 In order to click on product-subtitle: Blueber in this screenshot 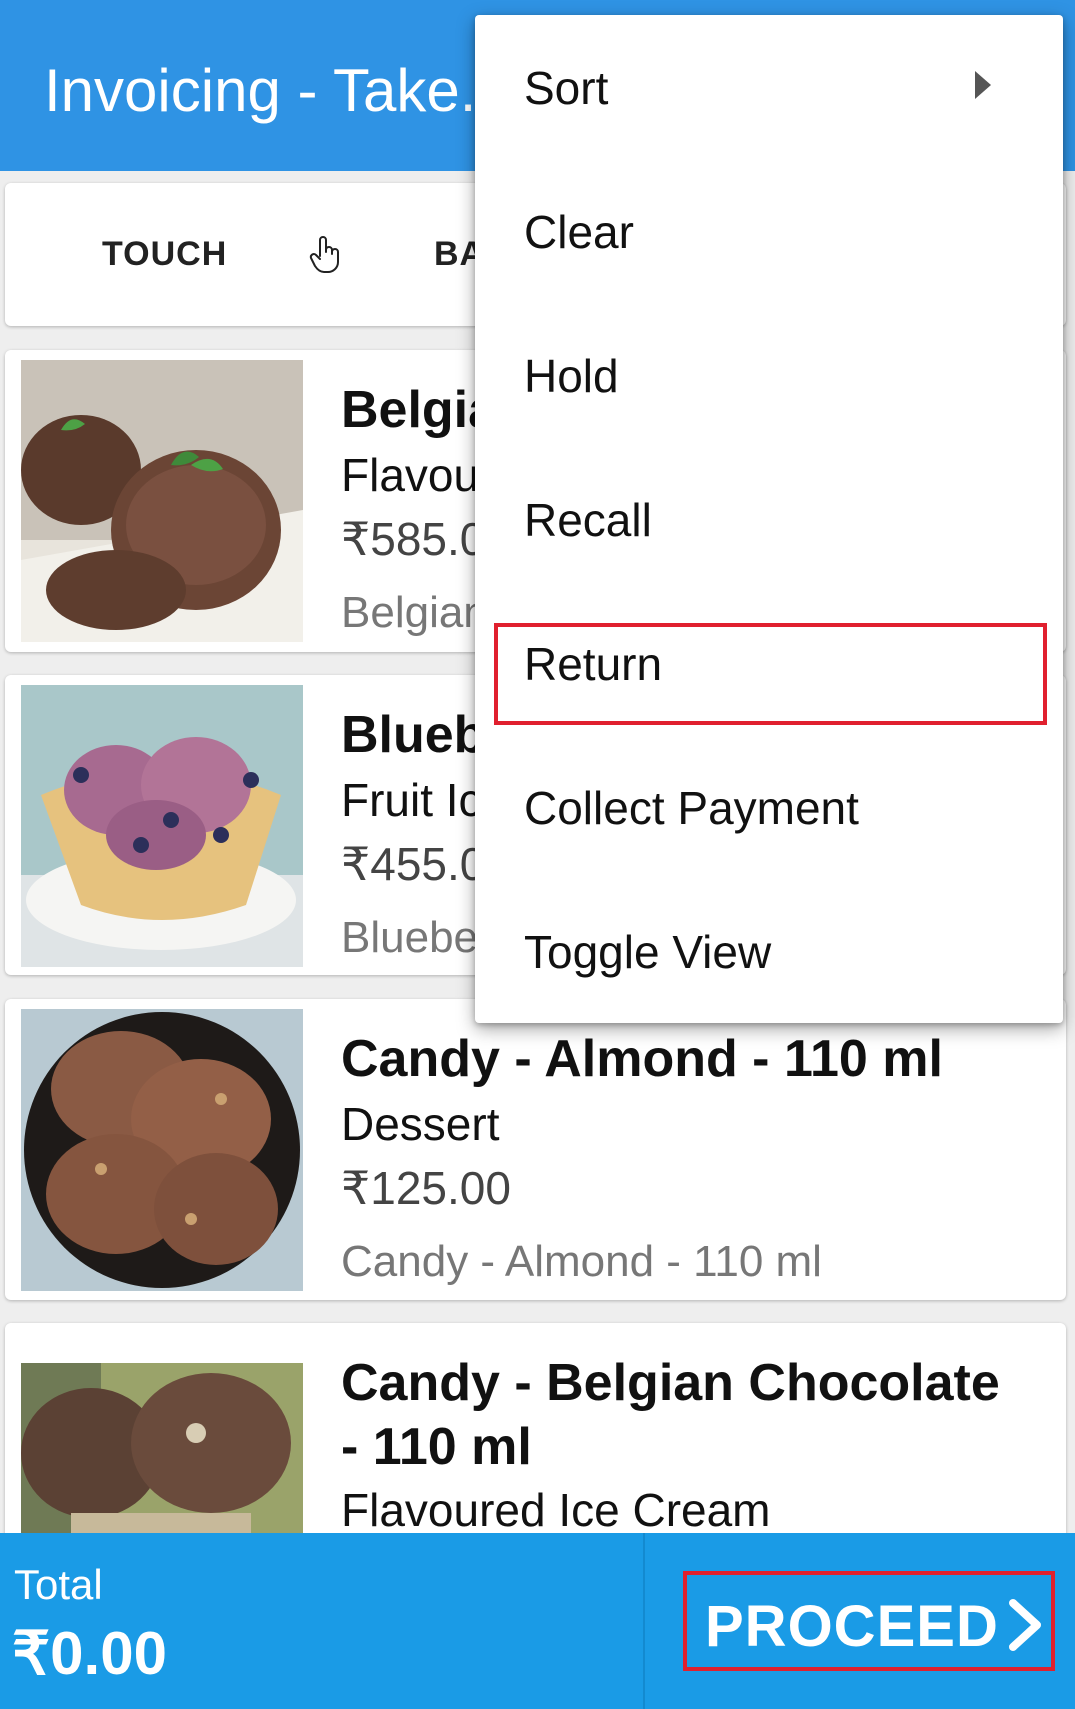, I will do `click(417, 937)`.